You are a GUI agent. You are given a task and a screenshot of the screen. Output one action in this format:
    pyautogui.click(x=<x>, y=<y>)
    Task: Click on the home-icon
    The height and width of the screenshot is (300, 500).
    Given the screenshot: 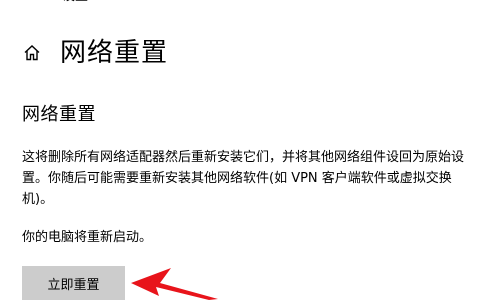 What is the action you would take?
    pyautogui.click(x=32, y=53)
    